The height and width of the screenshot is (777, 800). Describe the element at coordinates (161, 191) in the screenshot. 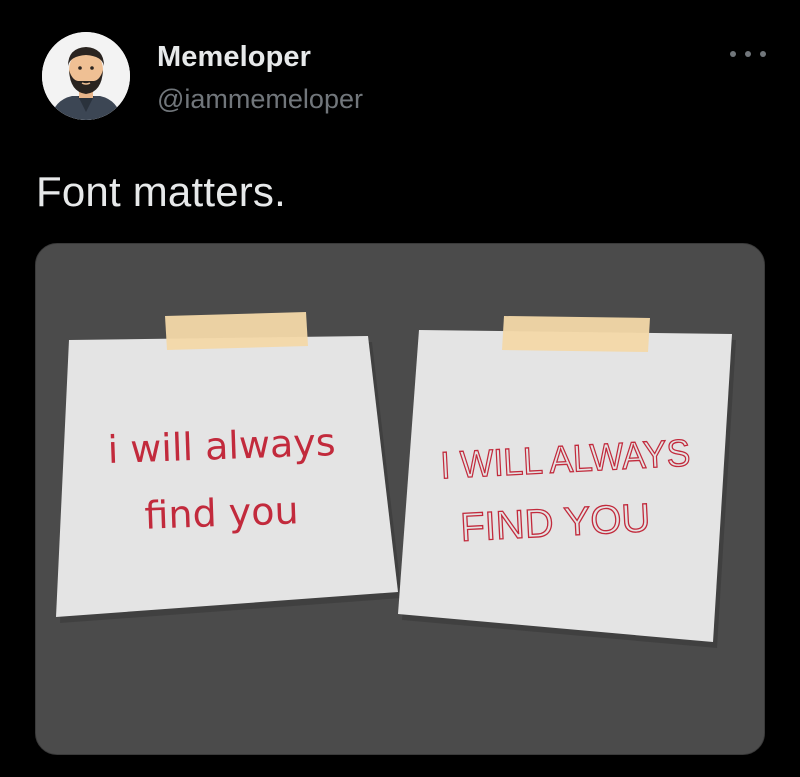

I see `tweet-text: Font matters.` at that location.